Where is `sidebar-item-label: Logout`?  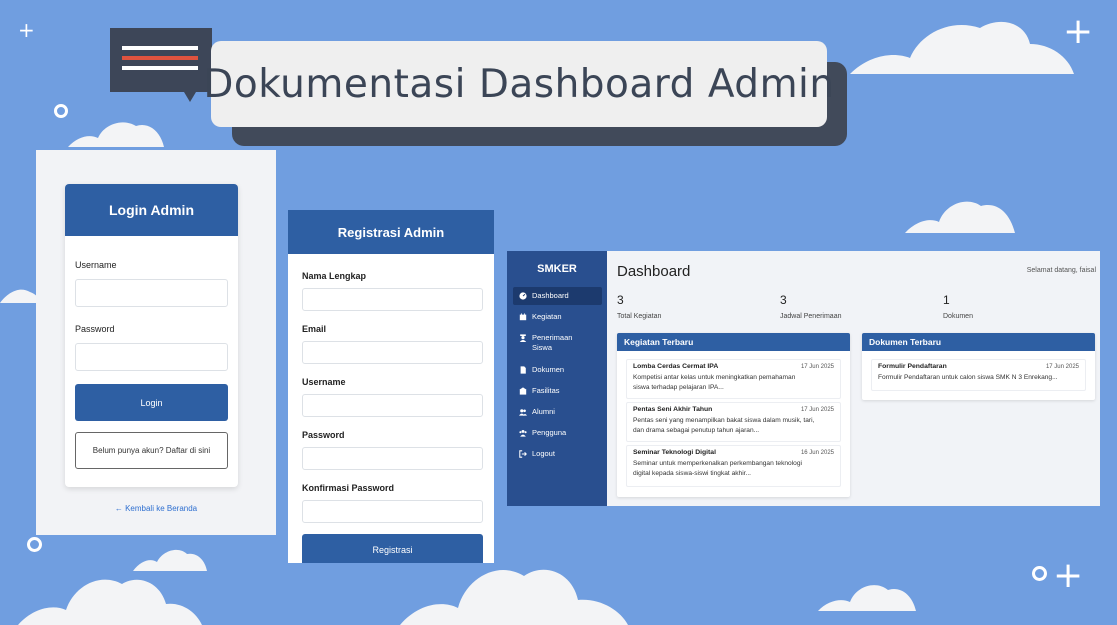
sidebar-item-label: Logout is located at coordinates (543, 453).